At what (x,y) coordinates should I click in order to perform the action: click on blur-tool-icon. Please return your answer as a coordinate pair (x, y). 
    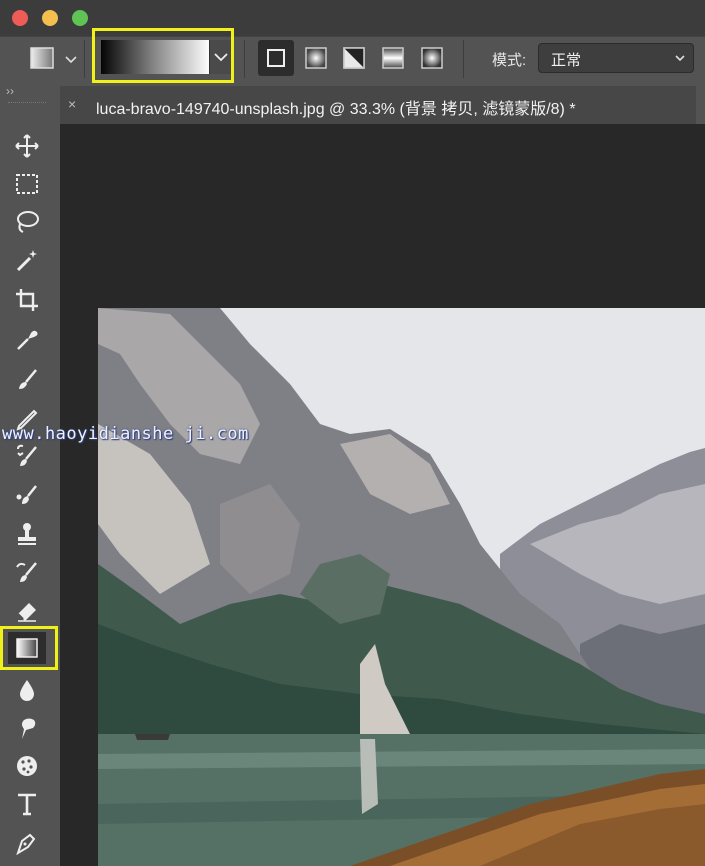
    Looking at the image, I should click on (27, 690).